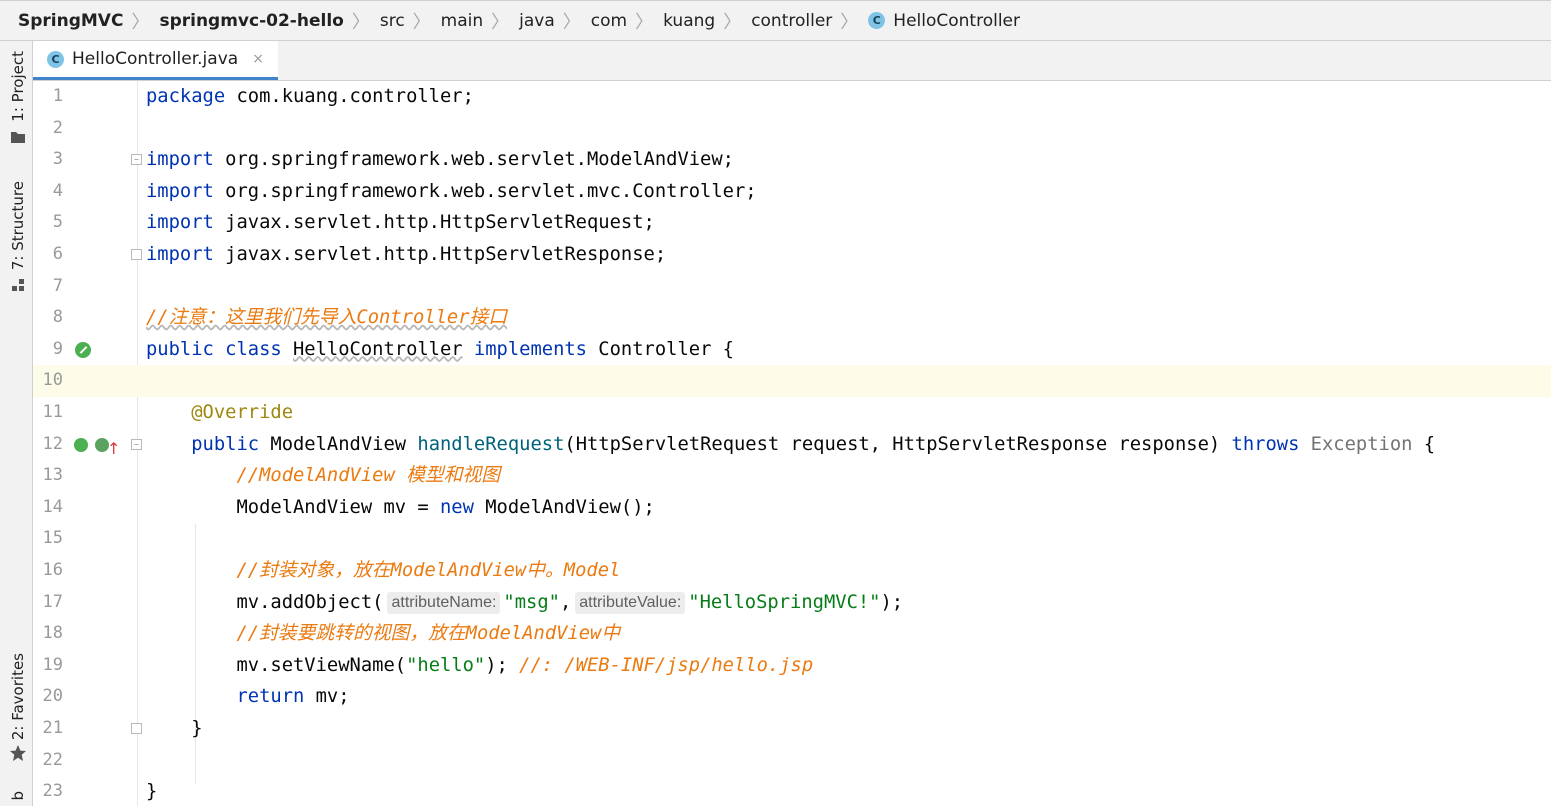 This screenshot has height=806, width=1551. Describe the element at coordinates (242, 412) in the screenshot. I see `code-text: @Override` at that location.